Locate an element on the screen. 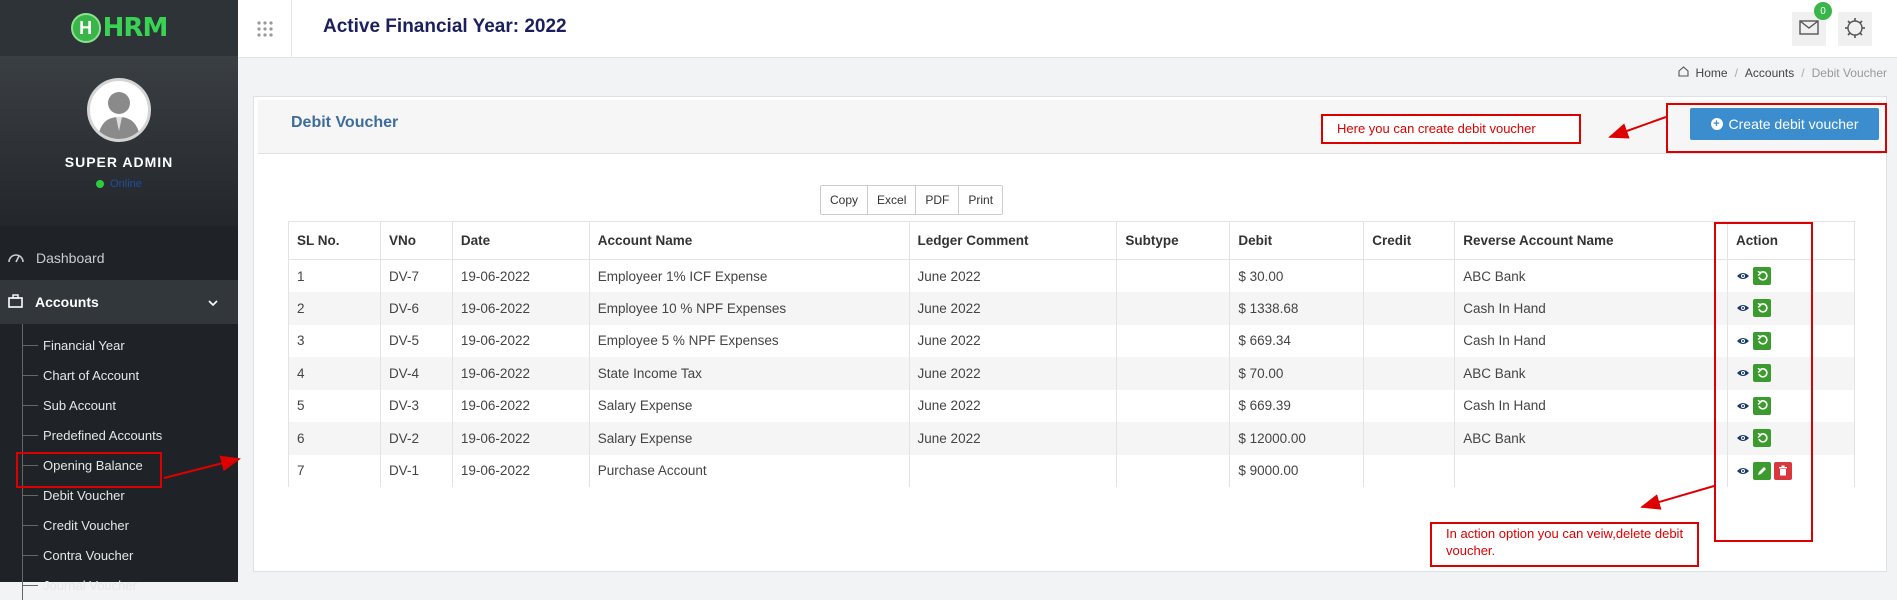 Image resolution: width=1897 pixels, height=600 pixels. print-button: Print is located at coordinates (981, 200).